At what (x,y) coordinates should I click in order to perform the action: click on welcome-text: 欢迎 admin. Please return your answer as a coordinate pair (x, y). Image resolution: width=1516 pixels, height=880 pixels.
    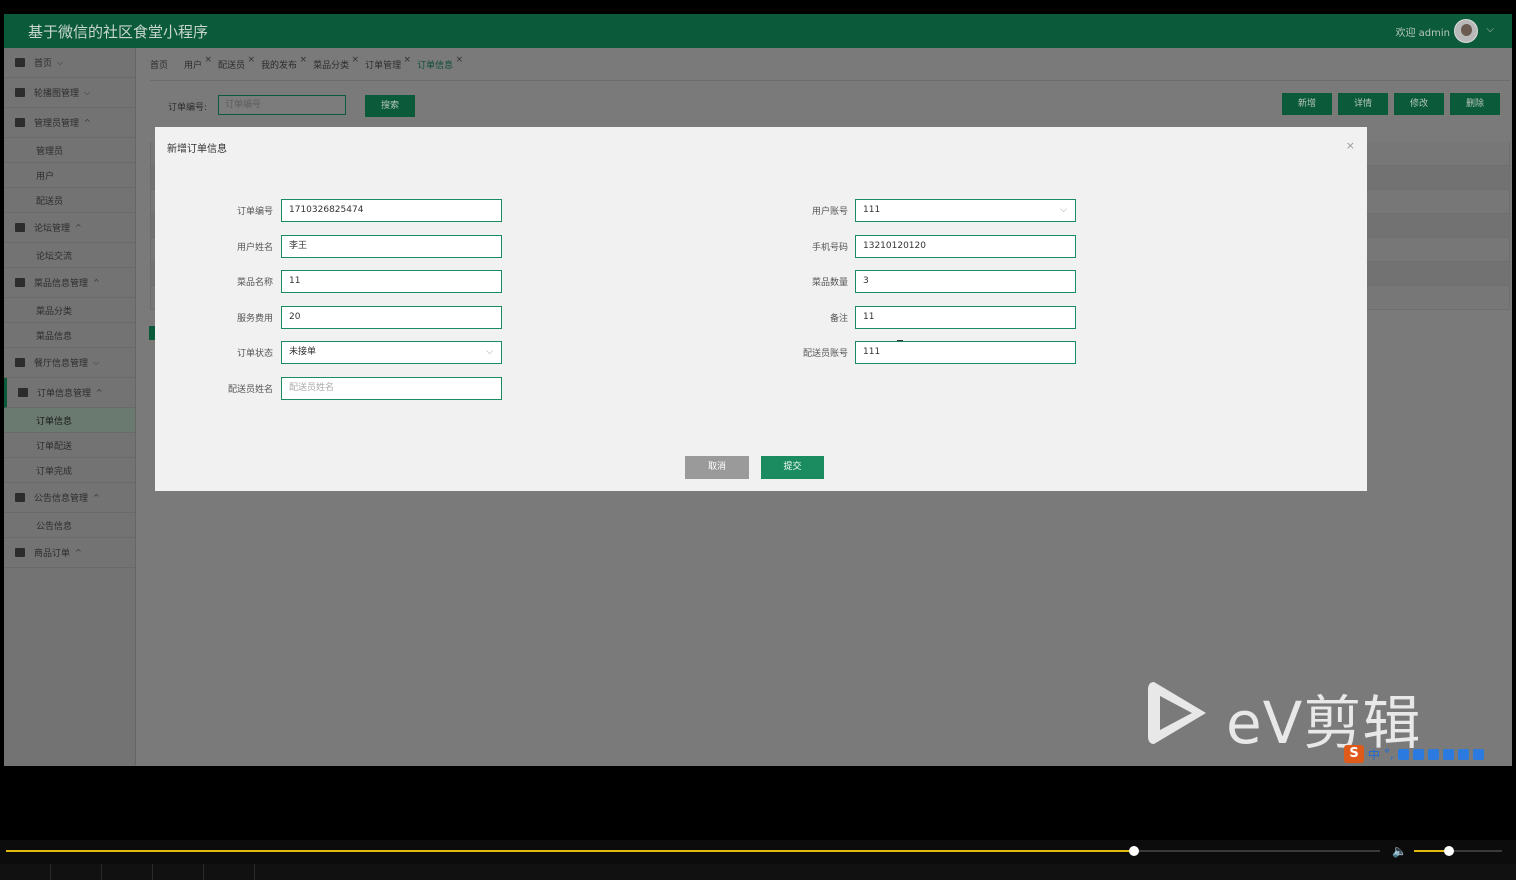
    Looking at the image, I should click on (1422, 33).